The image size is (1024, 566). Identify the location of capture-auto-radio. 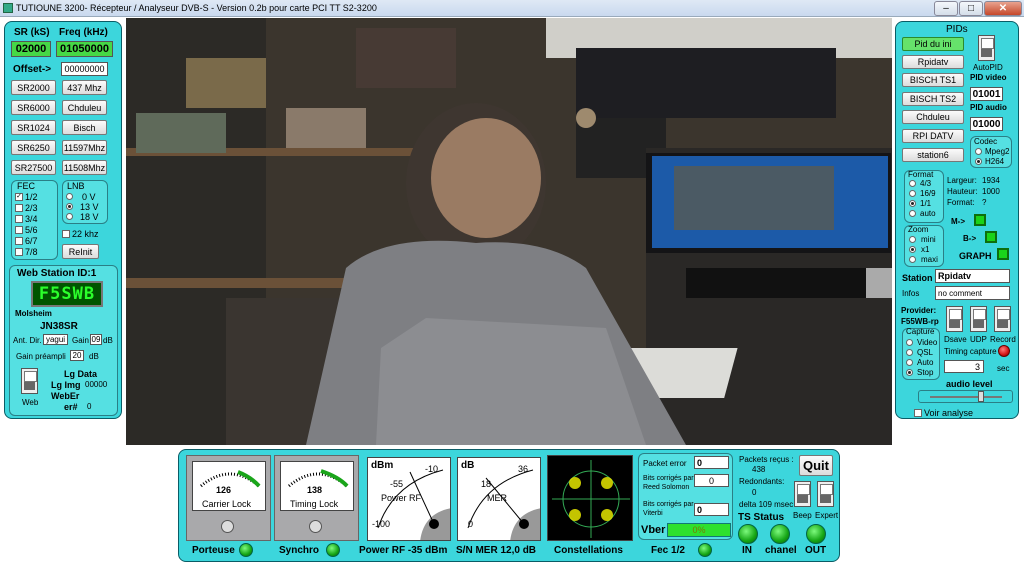
(909, 362).